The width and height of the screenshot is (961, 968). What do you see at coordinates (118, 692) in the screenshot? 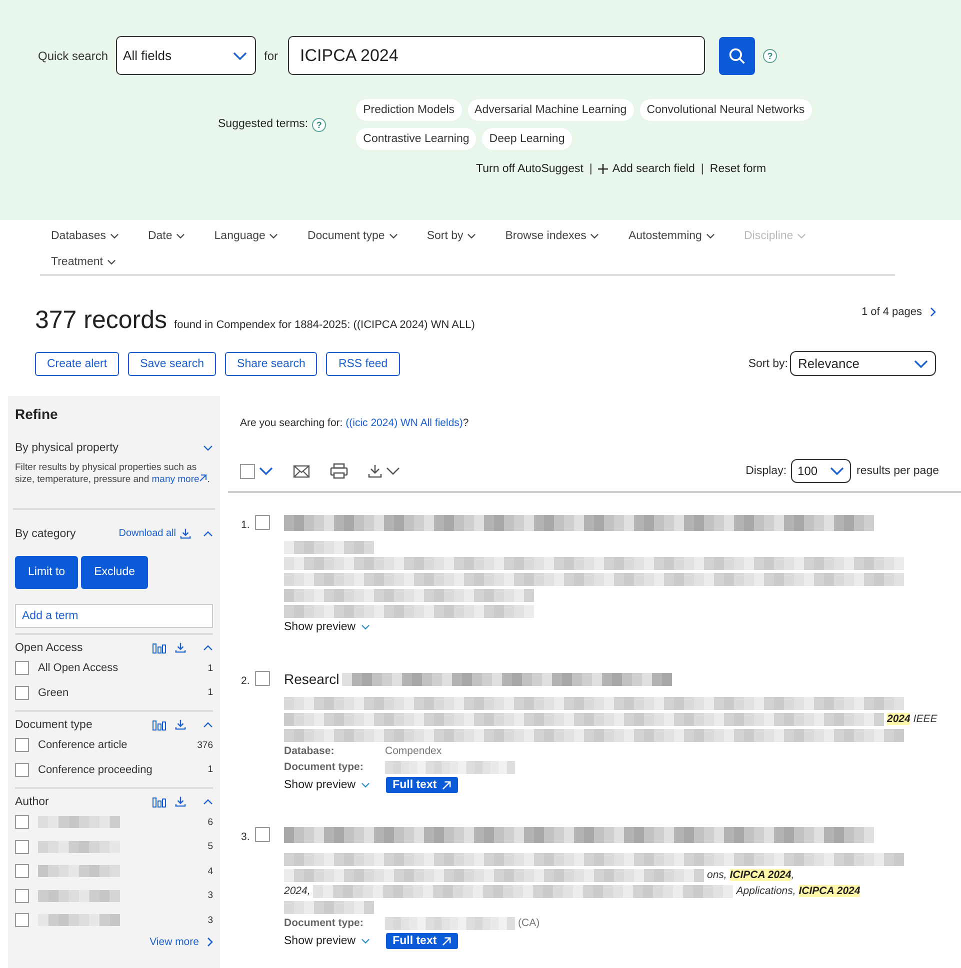
I see `facet-option: Green` at bounding box center [118, 692].